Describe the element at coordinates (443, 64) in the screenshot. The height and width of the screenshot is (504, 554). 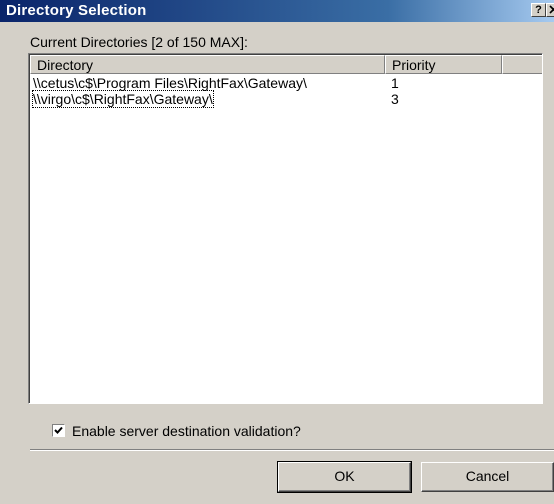
I see `column-header-priority: Priority` at that location.